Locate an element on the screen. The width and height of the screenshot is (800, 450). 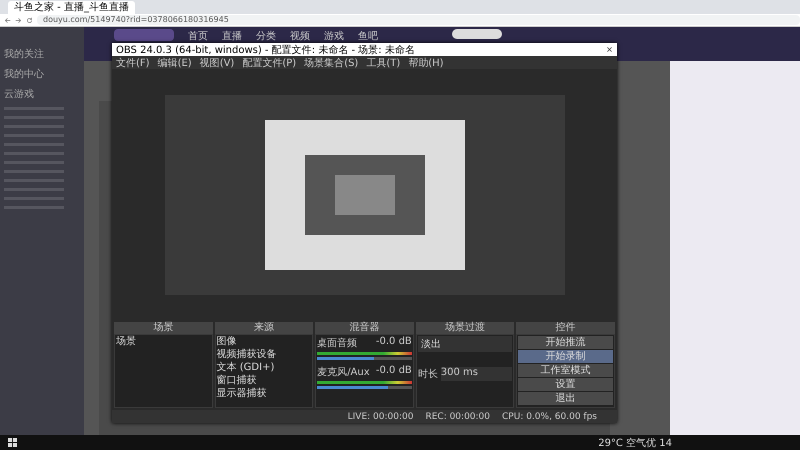
source-item: 窗口捕获 is located at coordinates (264, 381).